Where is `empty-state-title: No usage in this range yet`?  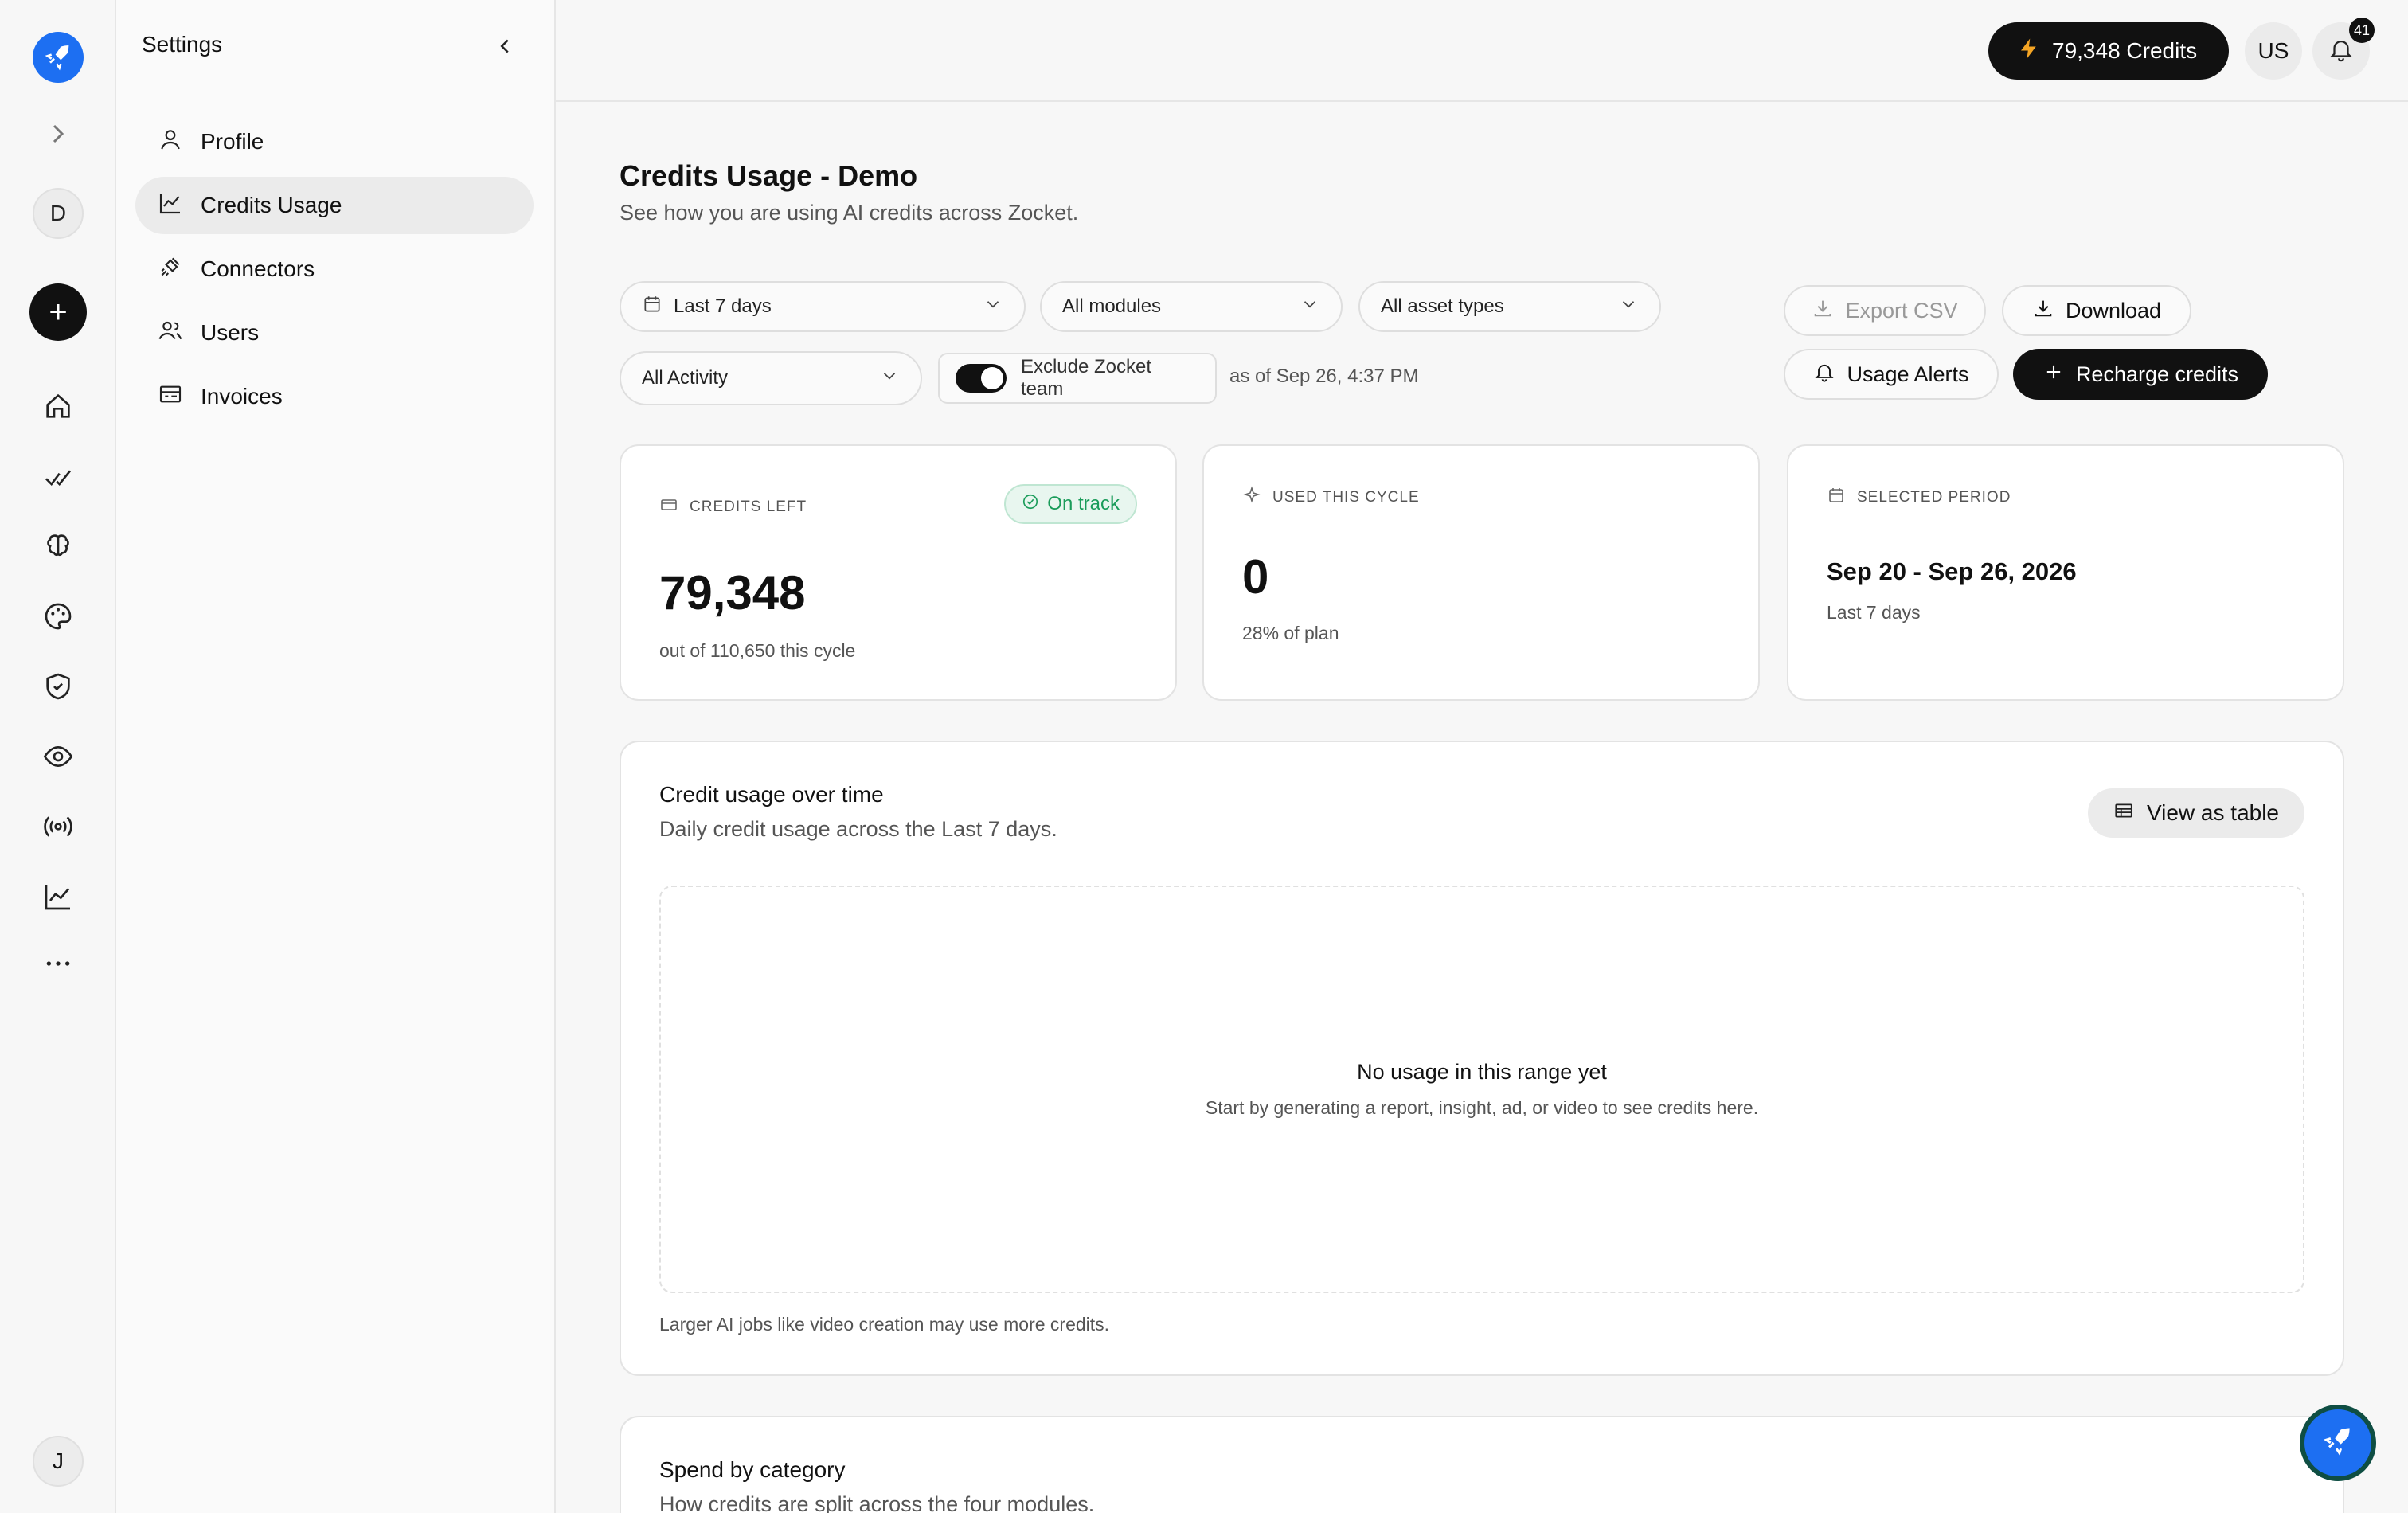 empty-state-title: No usage in this range yet is located at coordinates (1482, 1072).